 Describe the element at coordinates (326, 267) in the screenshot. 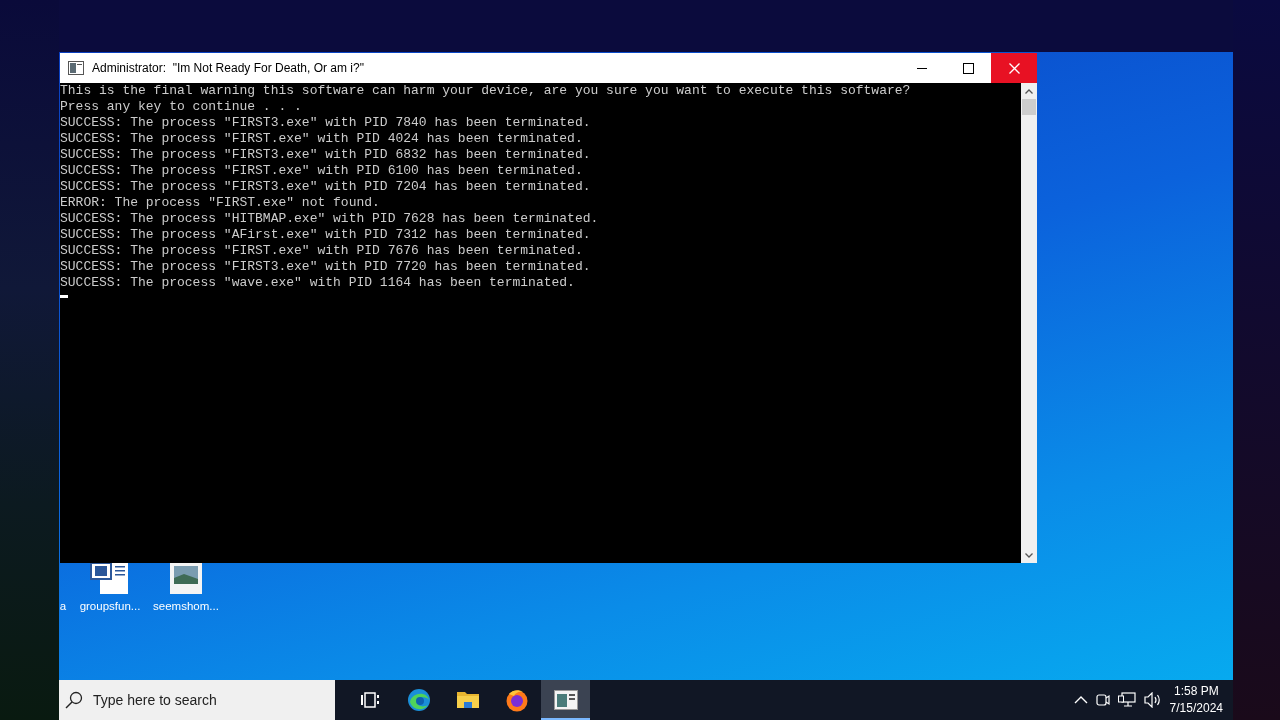

I see `console-line: SUCCESS: The process "FIRST3.exe" with PID 7720 has been terminated.` at that location.